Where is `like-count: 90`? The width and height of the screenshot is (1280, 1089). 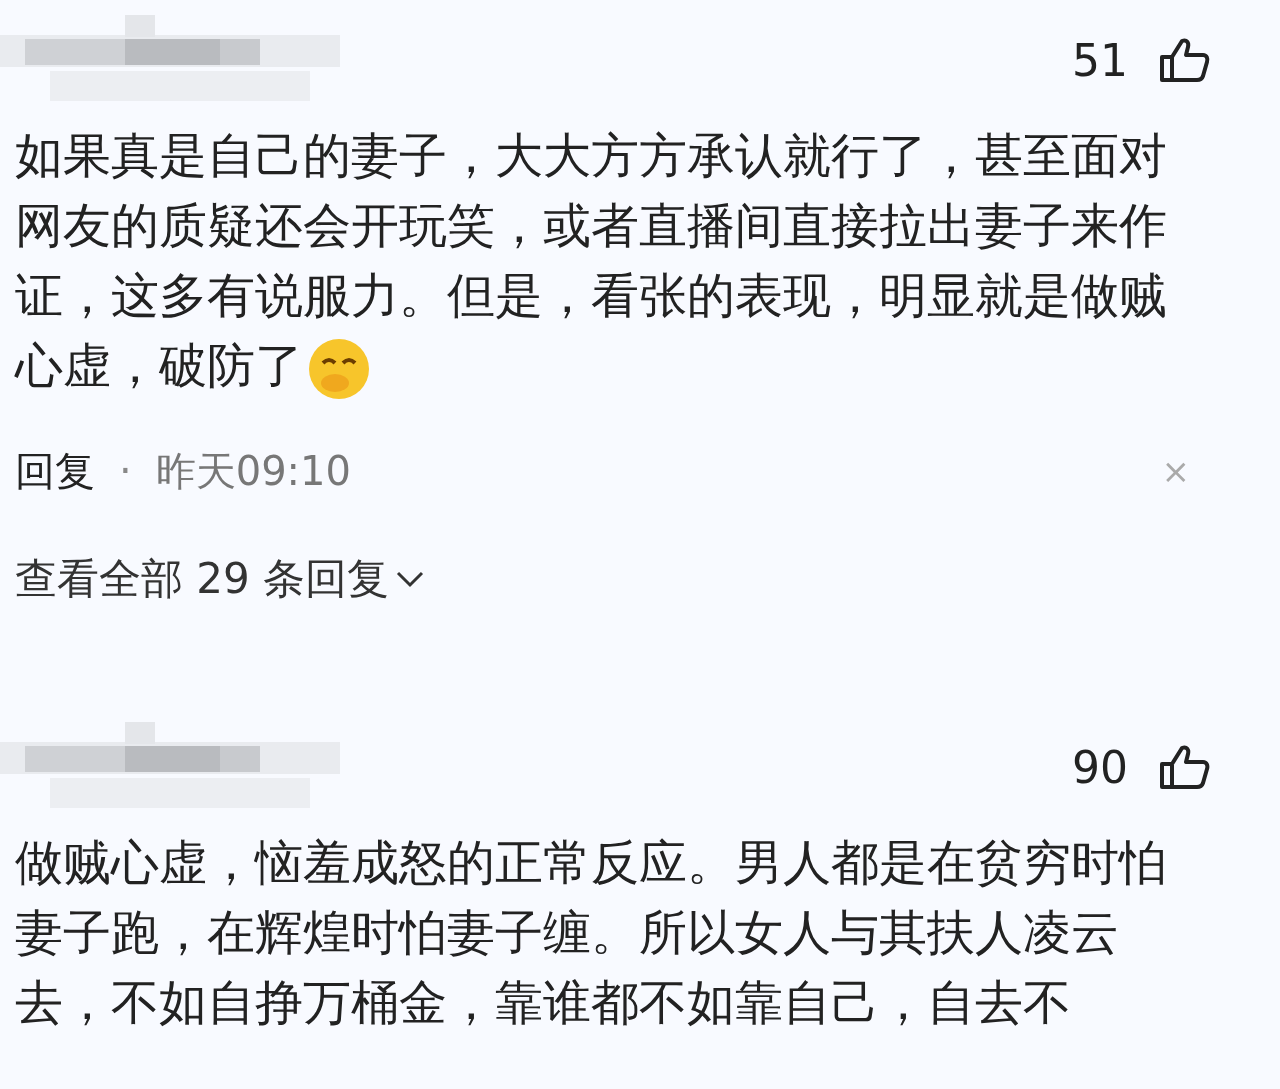 like-count: 90 is located at coordinates (1100, 767).